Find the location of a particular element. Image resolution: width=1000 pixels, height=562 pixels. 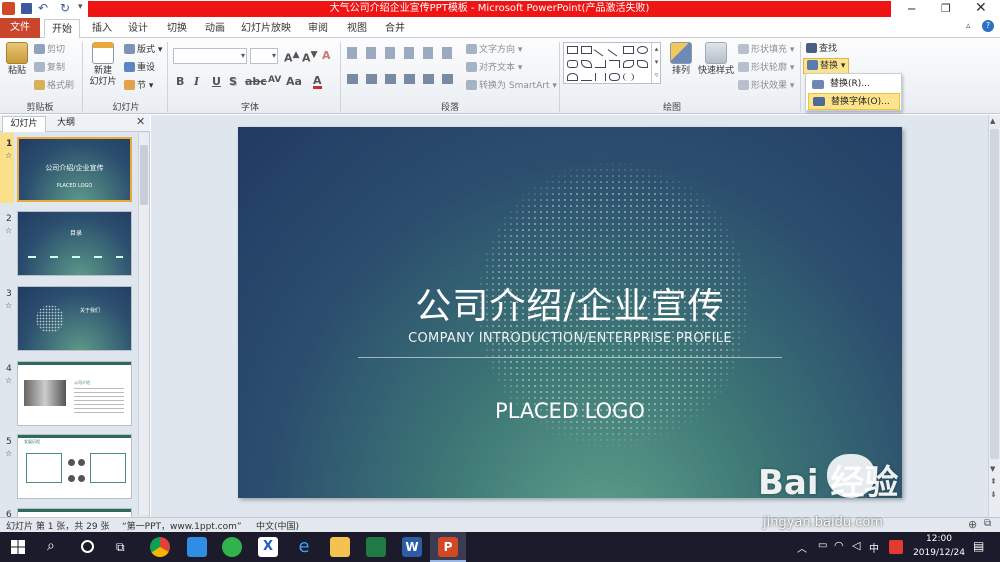

elbow2-shape-icon is located at coordinates (614, 64).